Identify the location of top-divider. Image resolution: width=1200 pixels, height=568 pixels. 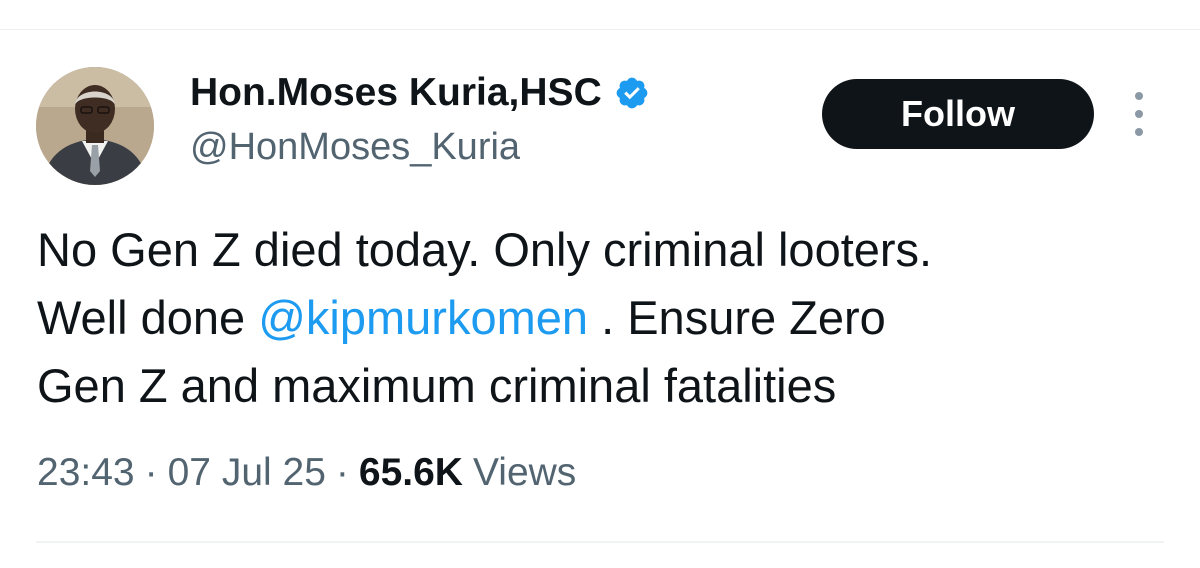
(600, 29).